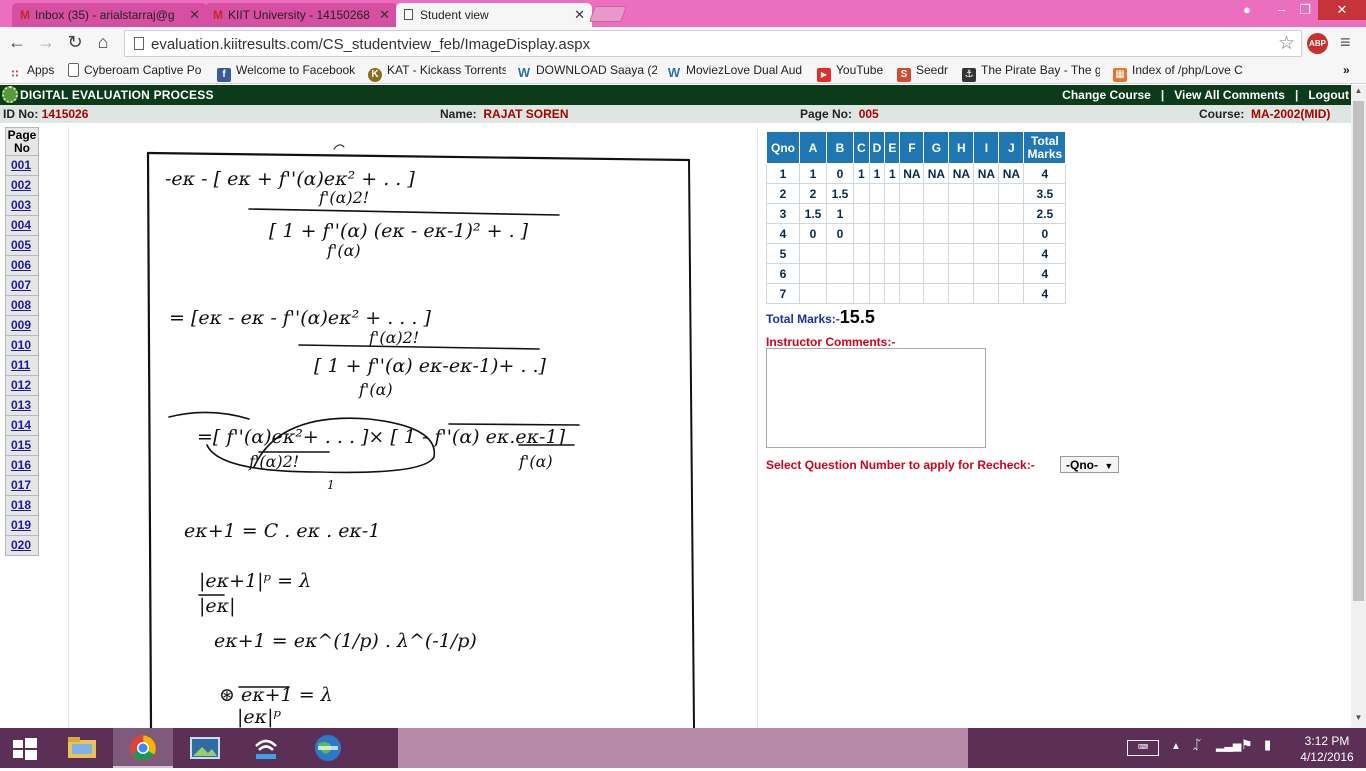 The width and height of the screenshot is (1366, 771). I want to click on page-link-003: 003, so click(22, 206).